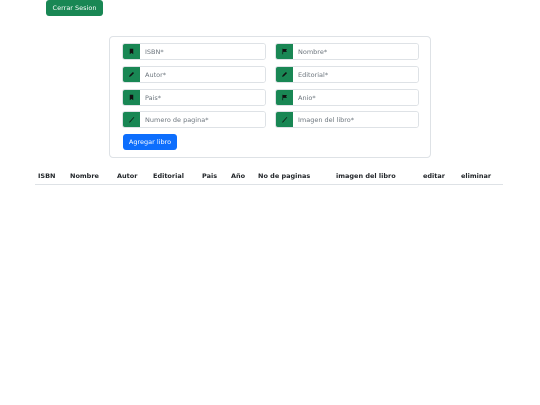 The width and height of the screenshot is (540, 405). Describe the element at coordinates (51, 177) in the screenshot. I see `column-header-isbn: ISBN` at that location.